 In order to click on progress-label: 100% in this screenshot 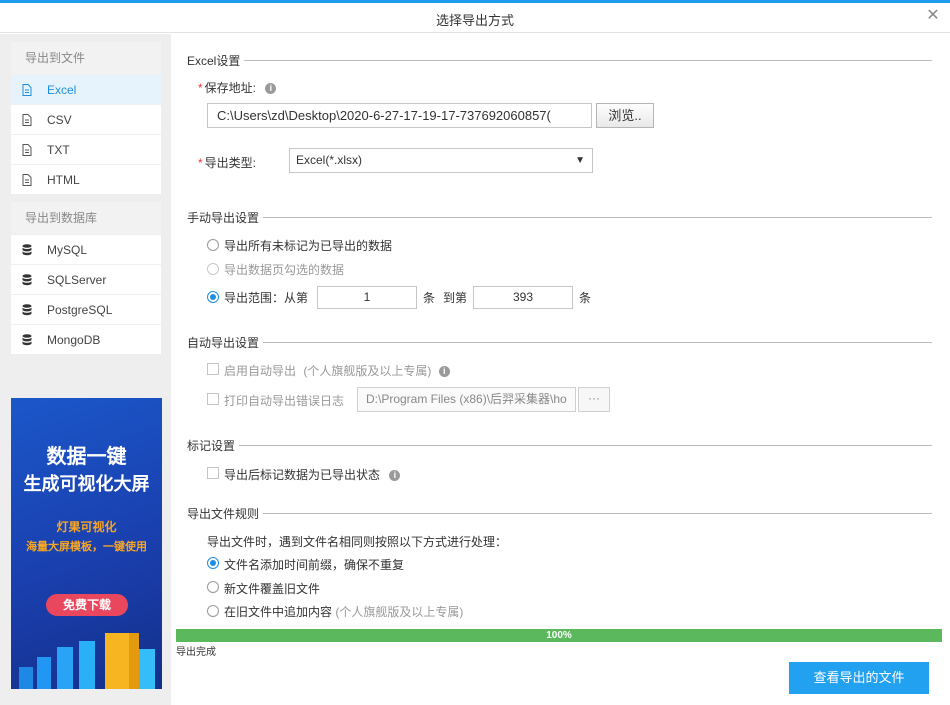, I will do `click(559, 635)`.